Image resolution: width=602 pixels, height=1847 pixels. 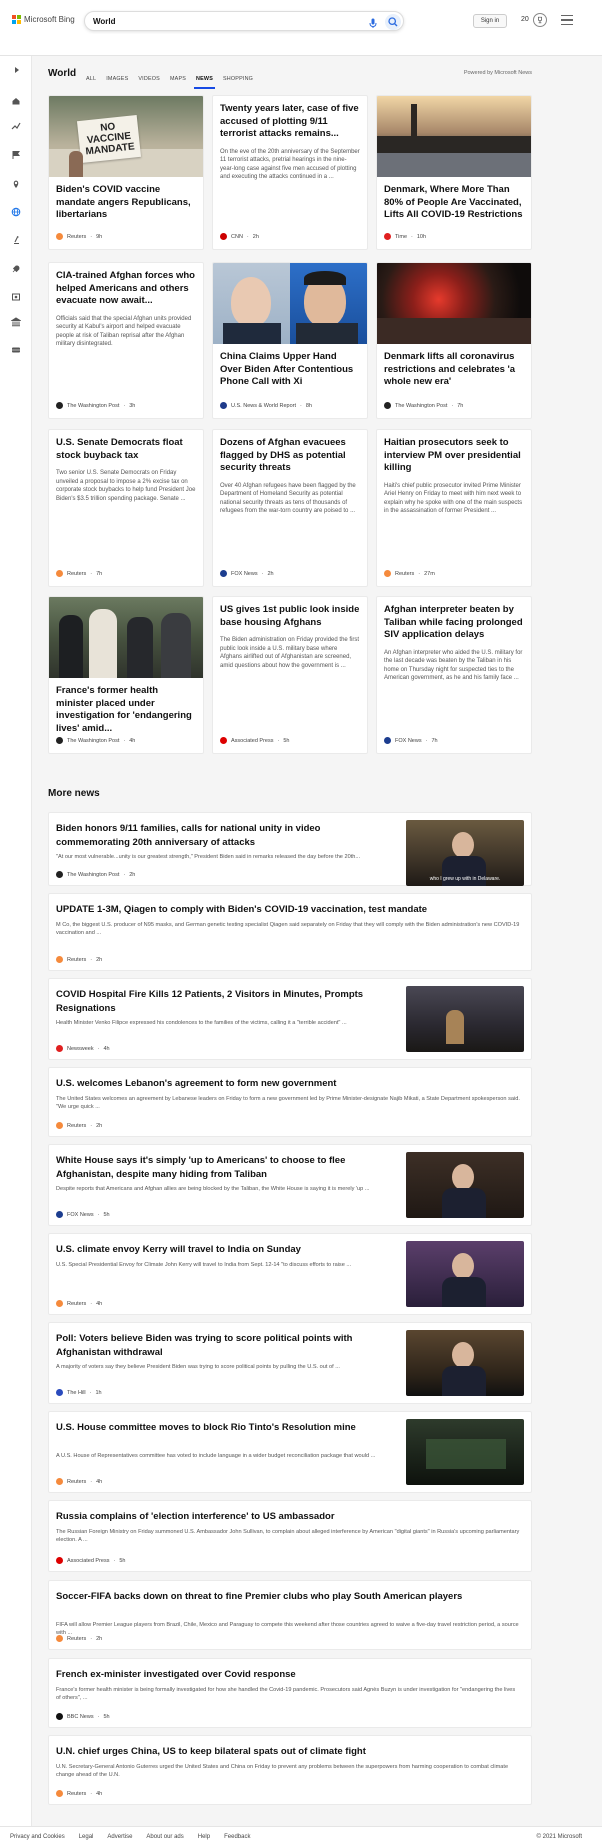 What do you see at coordinates (405, 236) in the screenshot?
I see `card-source: Time · 10h` at bounding box center [405, 236].